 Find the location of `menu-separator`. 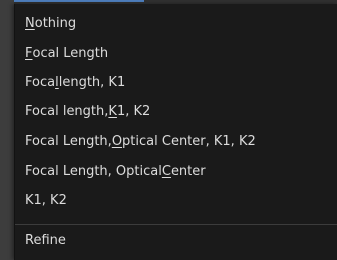

menu-separator is located at coordinates (176, 224).